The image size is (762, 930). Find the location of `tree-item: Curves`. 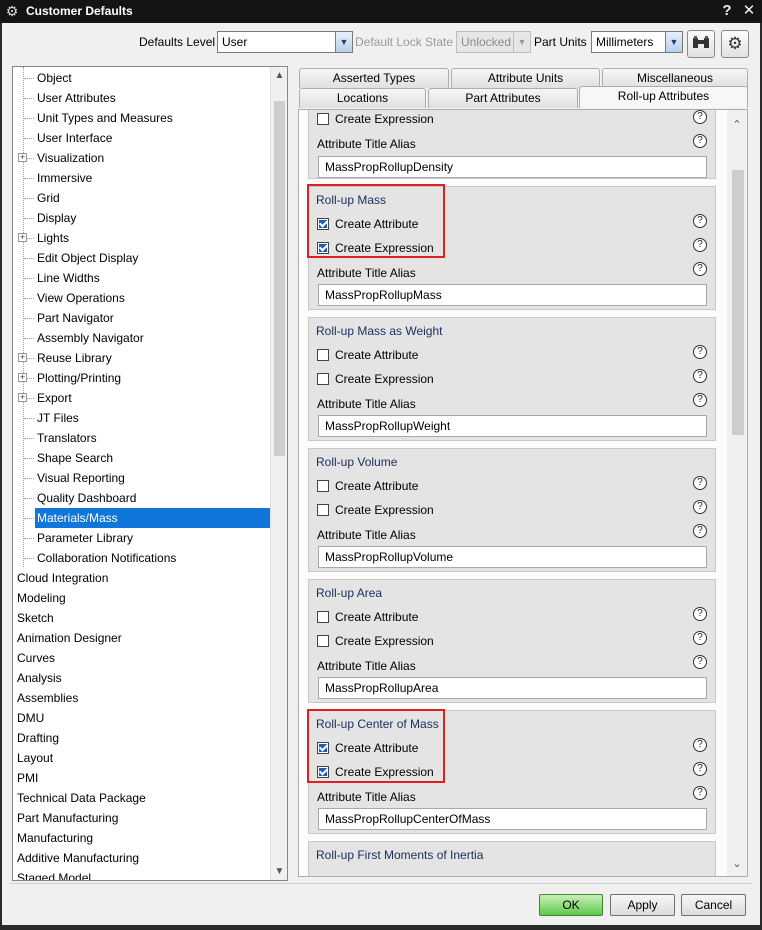

tree-item: Curves is located at coordinates (36, 658).